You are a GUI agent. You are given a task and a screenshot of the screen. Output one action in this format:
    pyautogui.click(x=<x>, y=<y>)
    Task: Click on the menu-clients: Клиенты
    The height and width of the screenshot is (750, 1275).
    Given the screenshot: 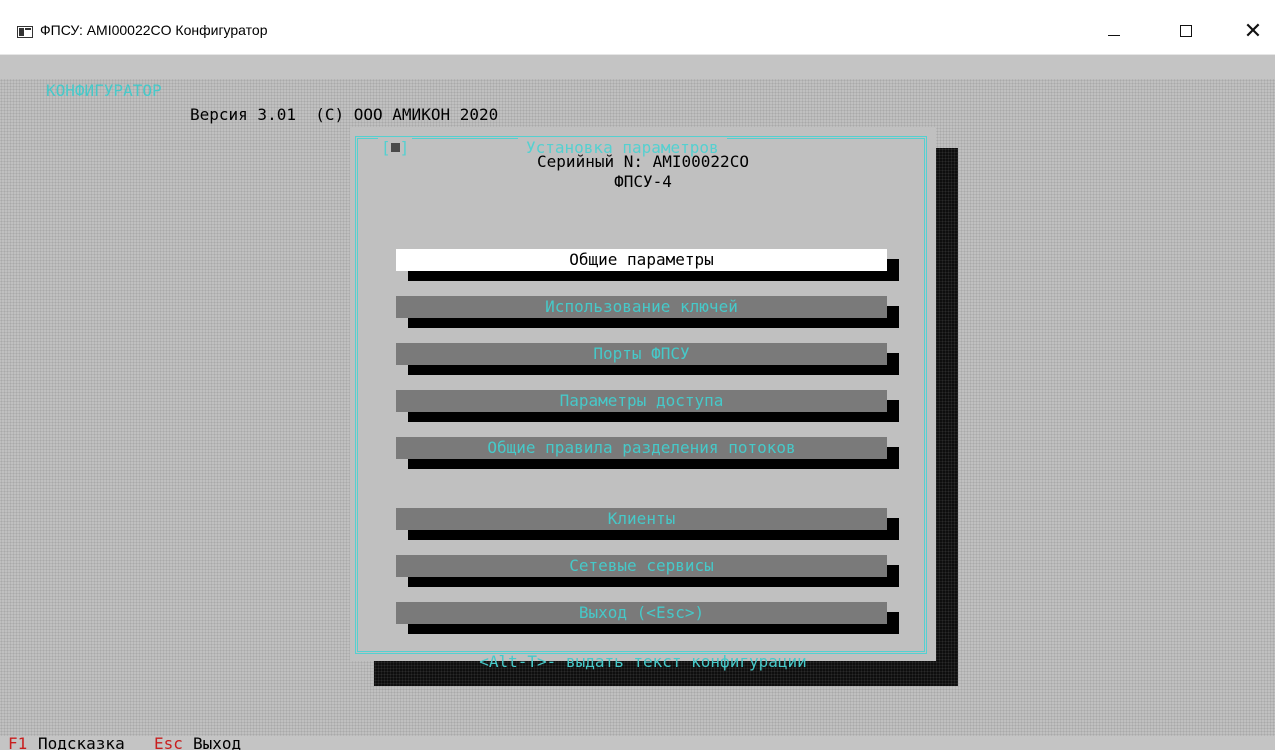 What is the action you would take?
    pyautogui.click(x=641, y=519)
    